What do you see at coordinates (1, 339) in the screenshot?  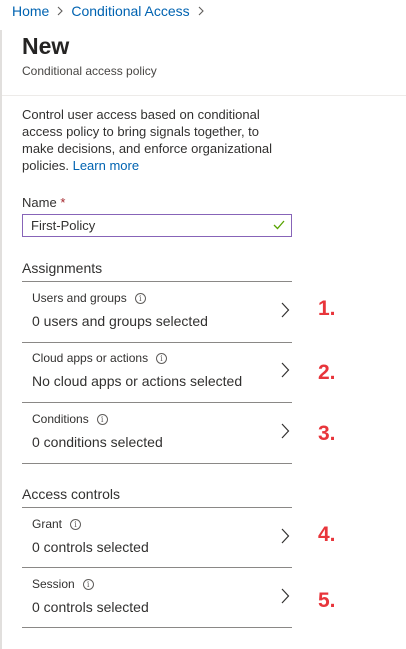 I see `blade-left-border` at bounding box center [1, 339].